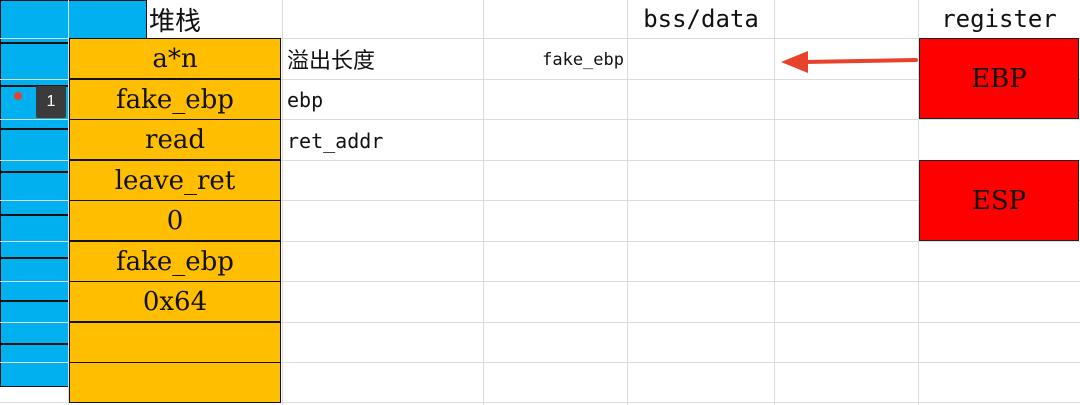 The image size is (1080, 405). What do you see at coordinates (999, 78) in the screenshot?
I see `register-ebp: EBP` at bounding box center [999, 78].